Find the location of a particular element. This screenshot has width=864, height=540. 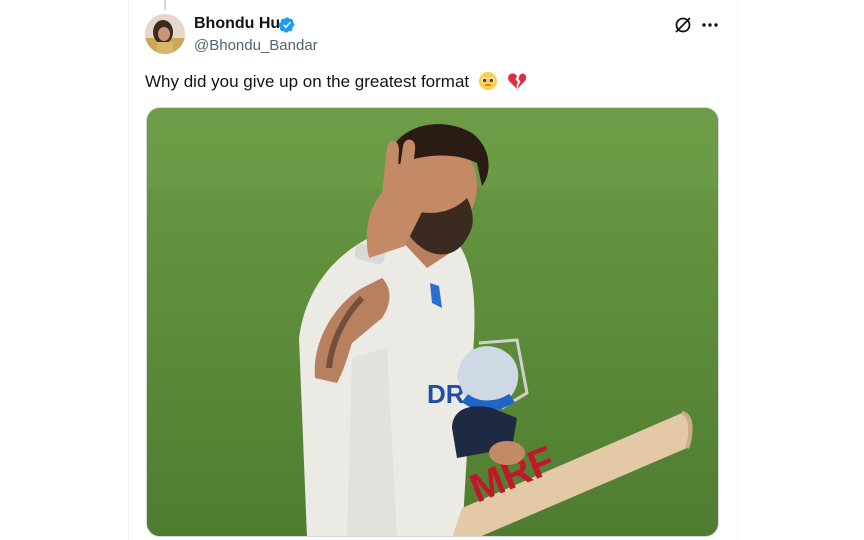

author-handle: @Bhondu_Bandar is located at coordinates (256, 45).